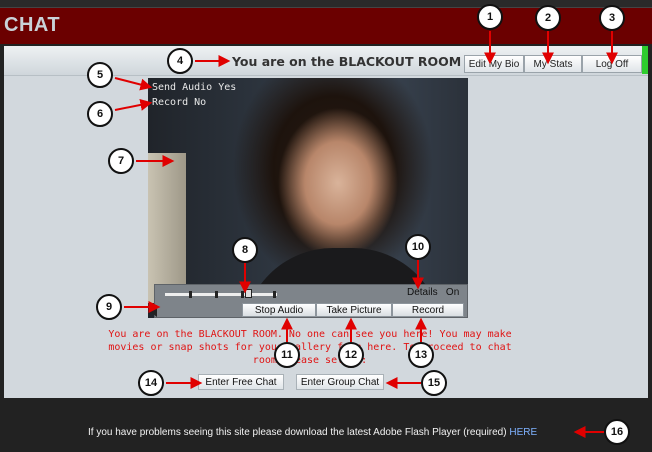  I want to click on log-off-button: Log Off, so click(612, 64).